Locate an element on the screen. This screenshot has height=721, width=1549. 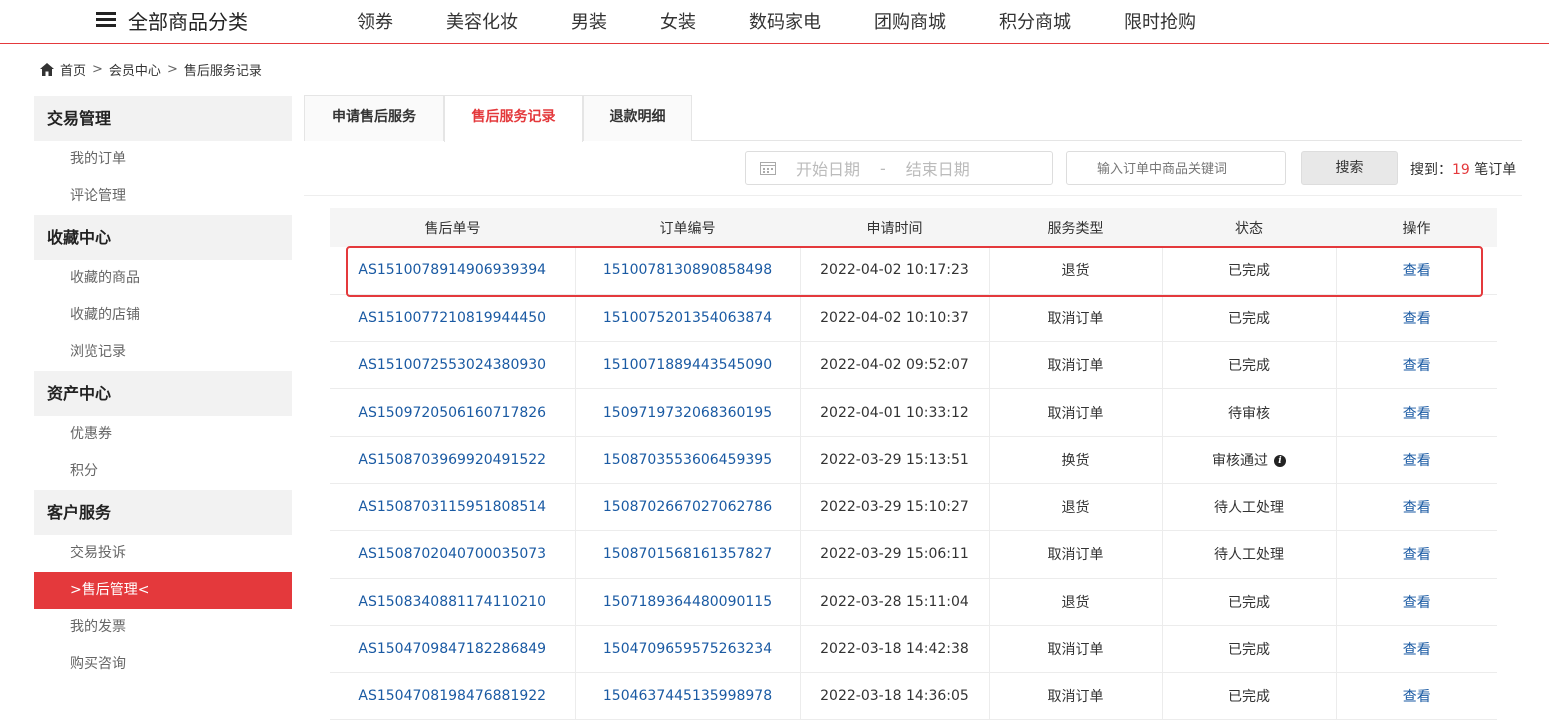
breadcrumb: 首页 > 会员中心 > 售后服务记录 is located at coordinates (151, 69).